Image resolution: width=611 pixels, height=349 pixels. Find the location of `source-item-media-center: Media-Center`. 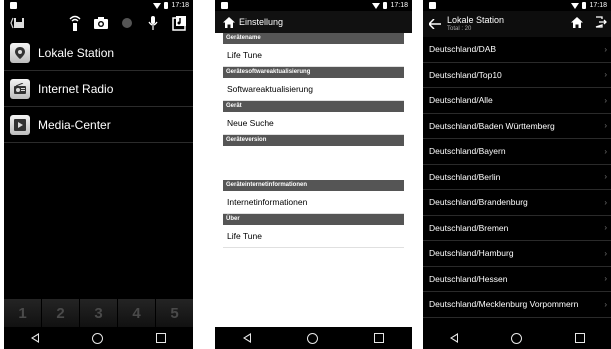

source-item-media-center: Media-Center is located at coordinates (98, 125).